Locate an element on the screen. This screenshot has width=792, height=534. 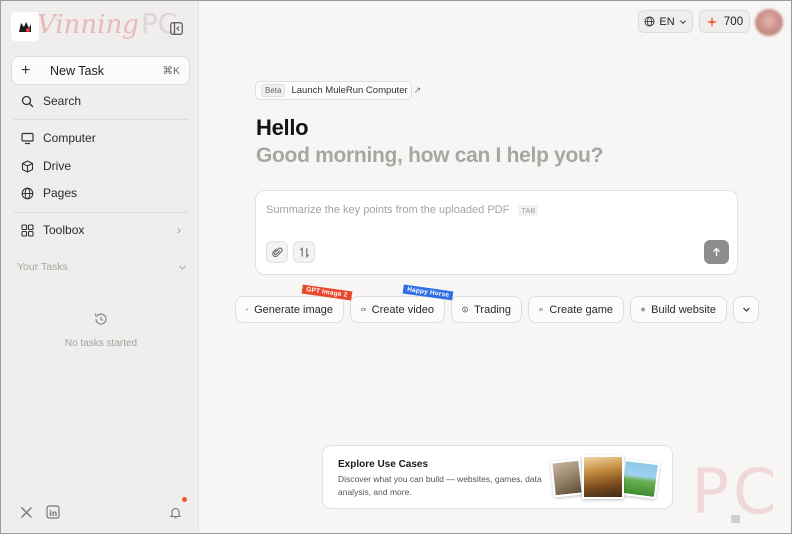
chip-create-video: Create video is located at coordinates (397, 309).